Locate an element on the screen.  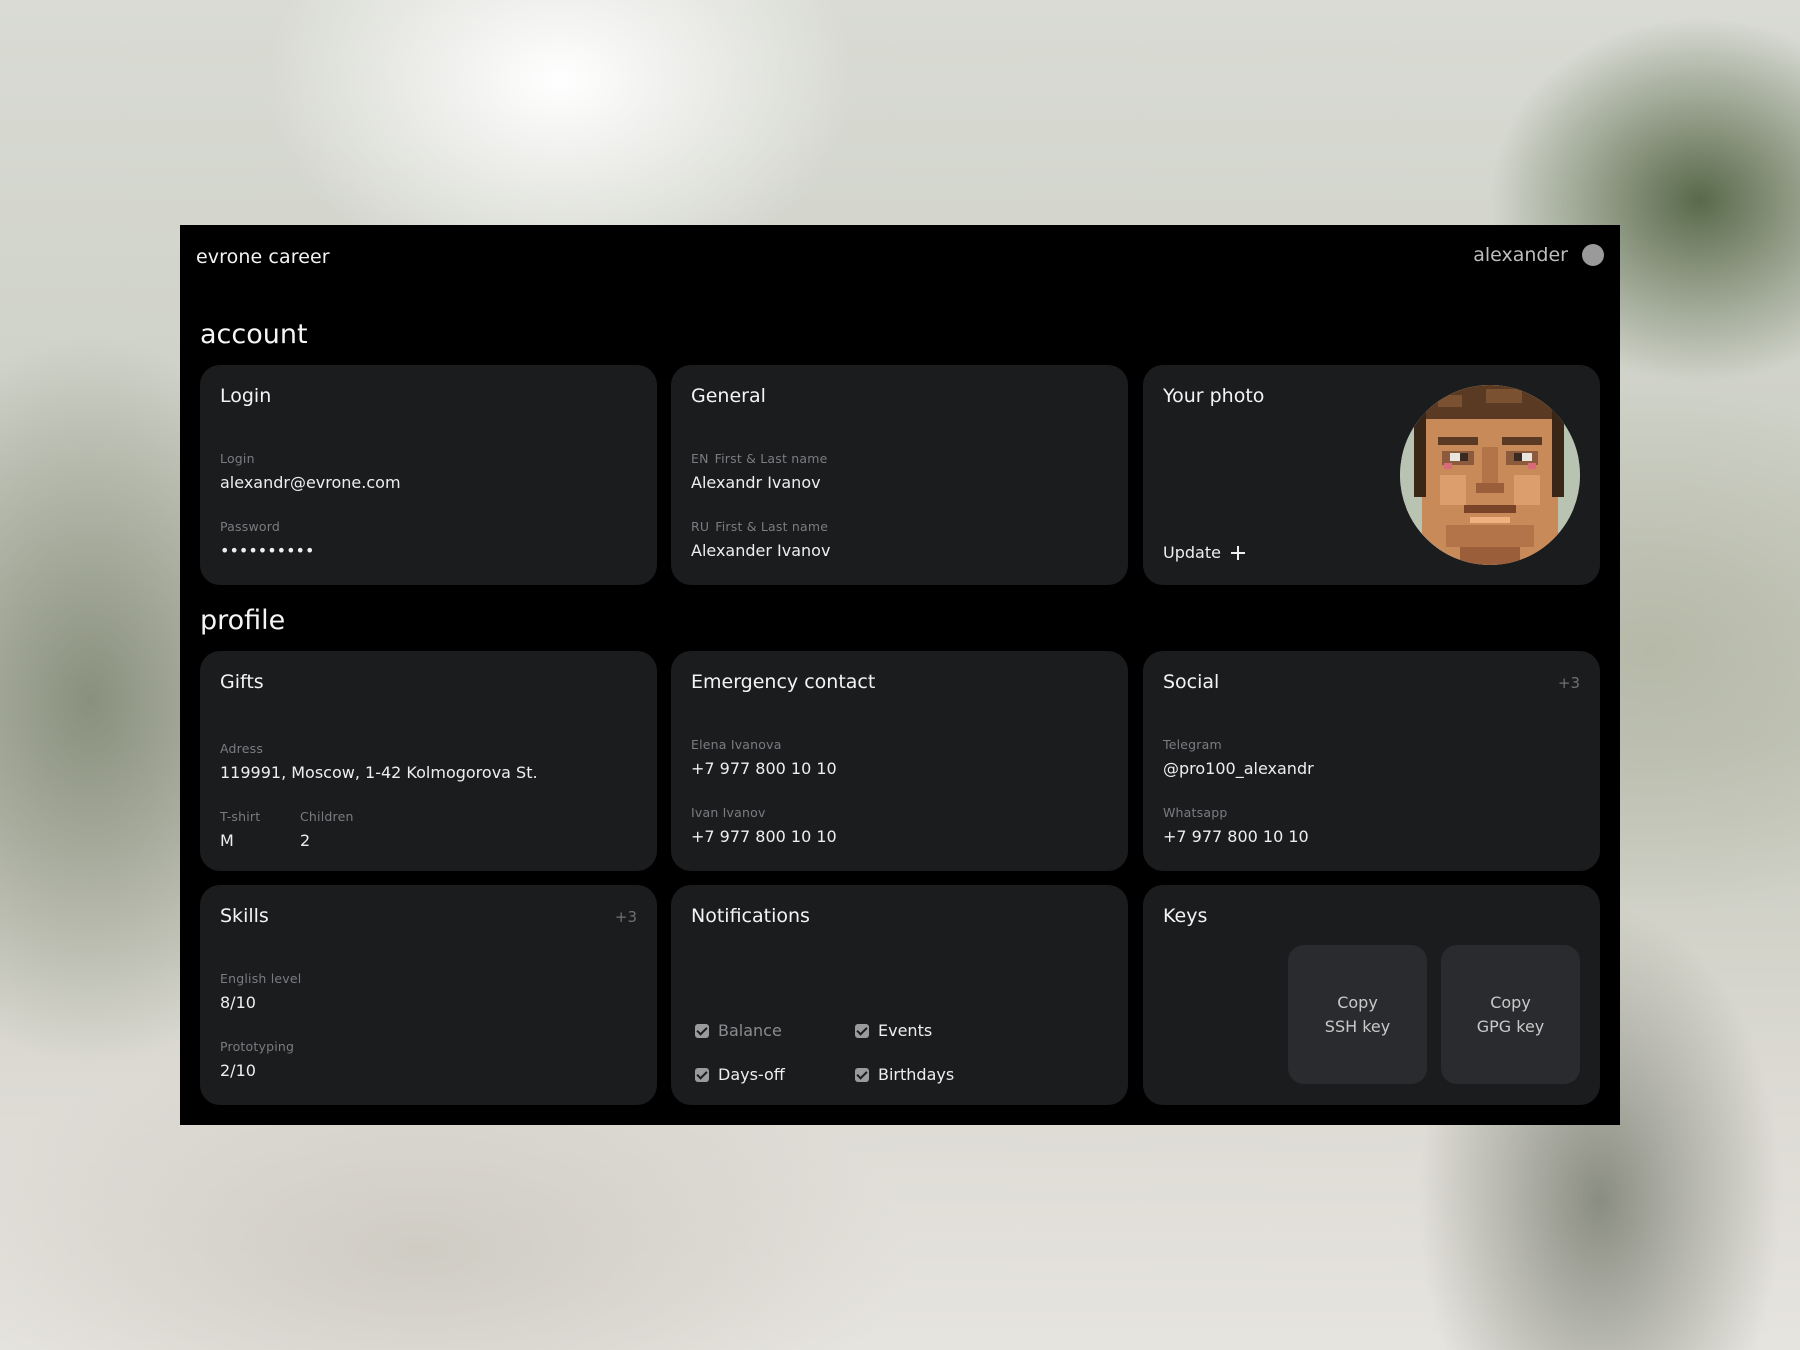
notification-days-off-checkbox: Days-off is located at coordinates (740, 1074).